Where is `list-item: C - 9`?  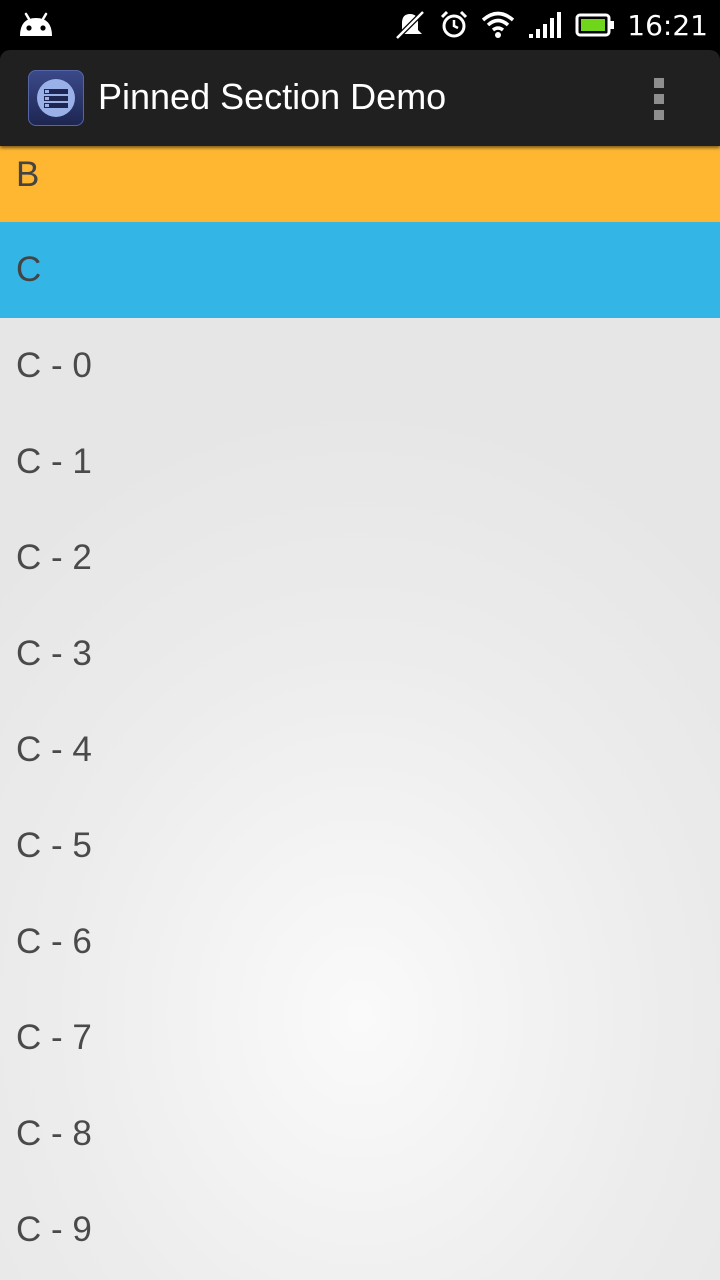 list-item: C - 9 is located at coordinates (360, 1230).